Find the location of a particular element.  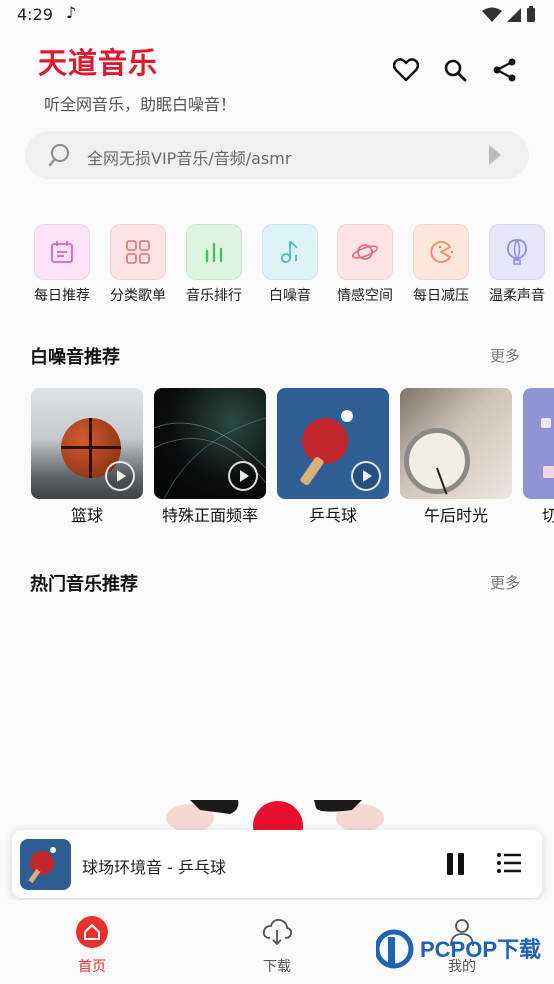

app-subtitle: 听全网音乐，助眠白噪音！ is located at coordinates (140, 104).